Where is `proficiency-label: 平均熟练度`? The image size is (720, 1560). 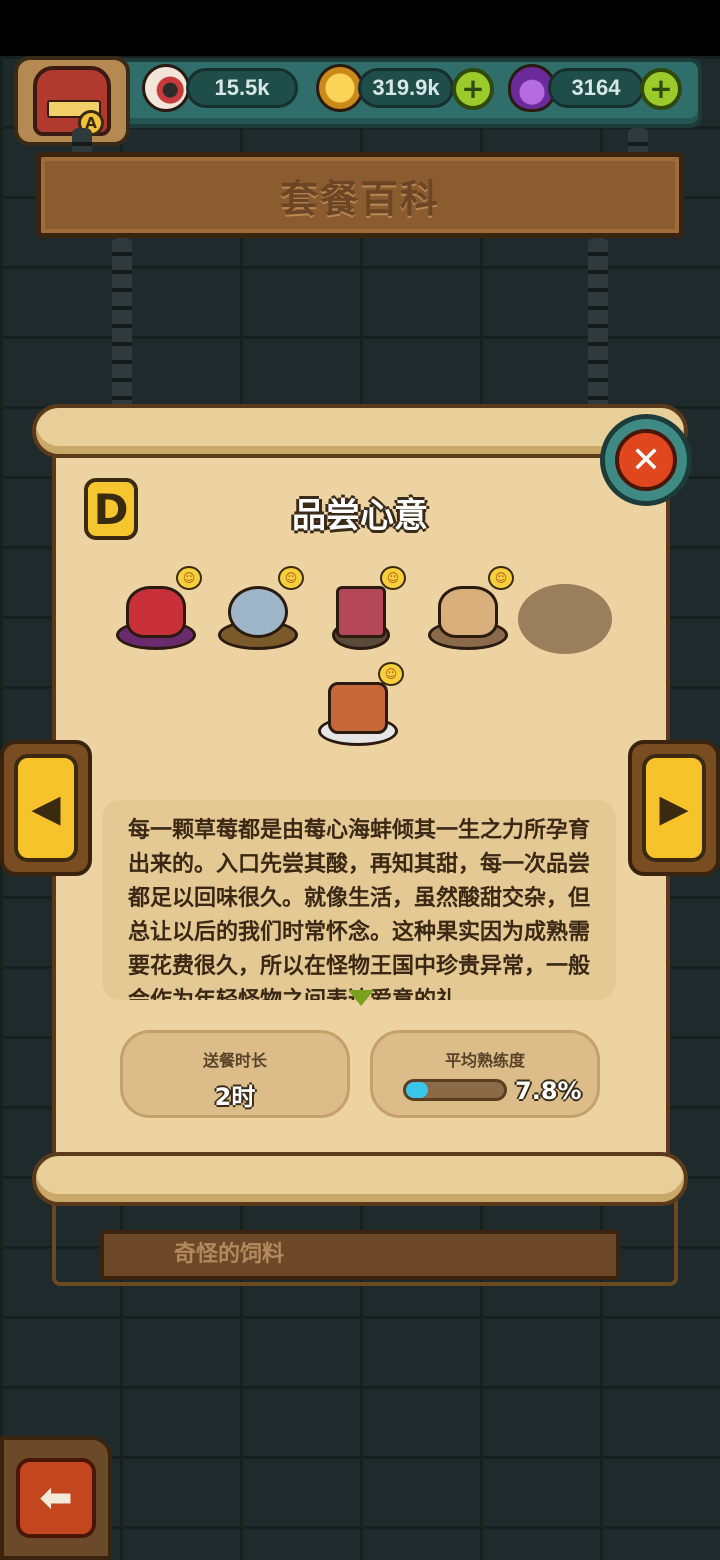 proficiency-label: 平均熟练度 is located at coordinates (484, 1060).